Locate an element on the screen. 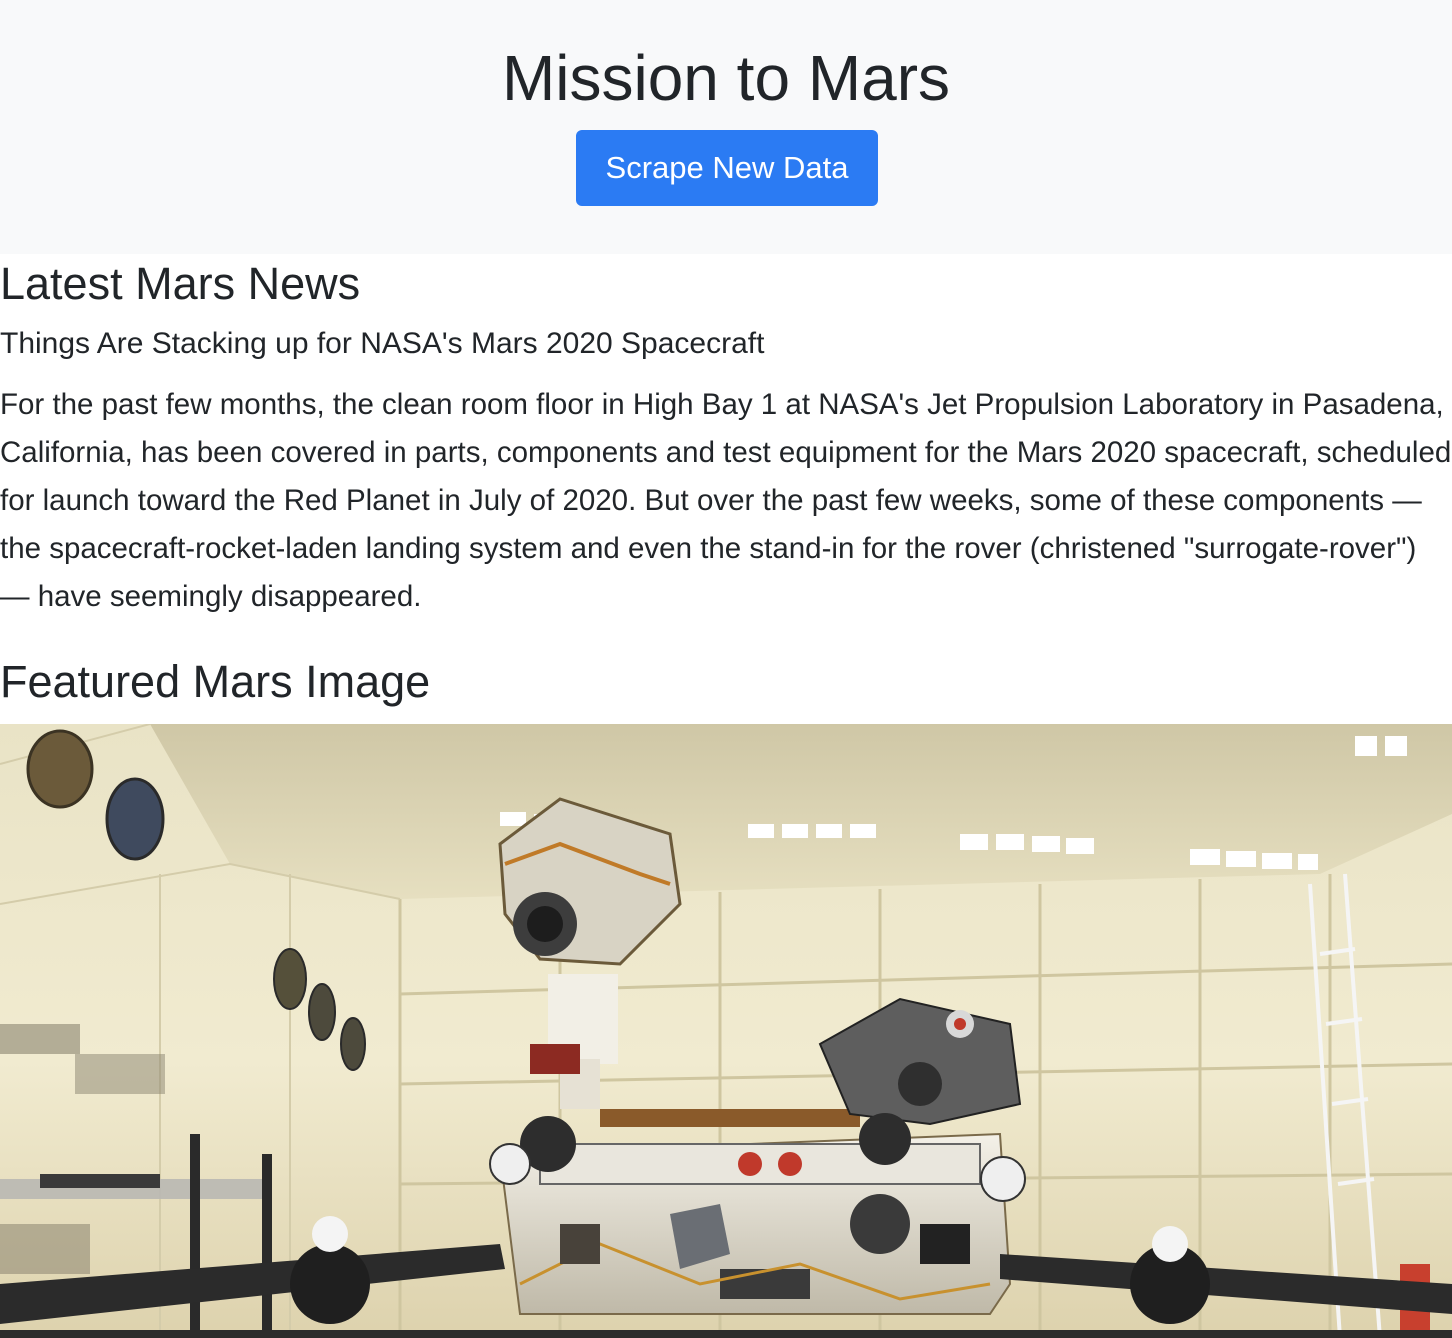  latest-news-heading: Latest Mars News is located at coordinates (180, 283).